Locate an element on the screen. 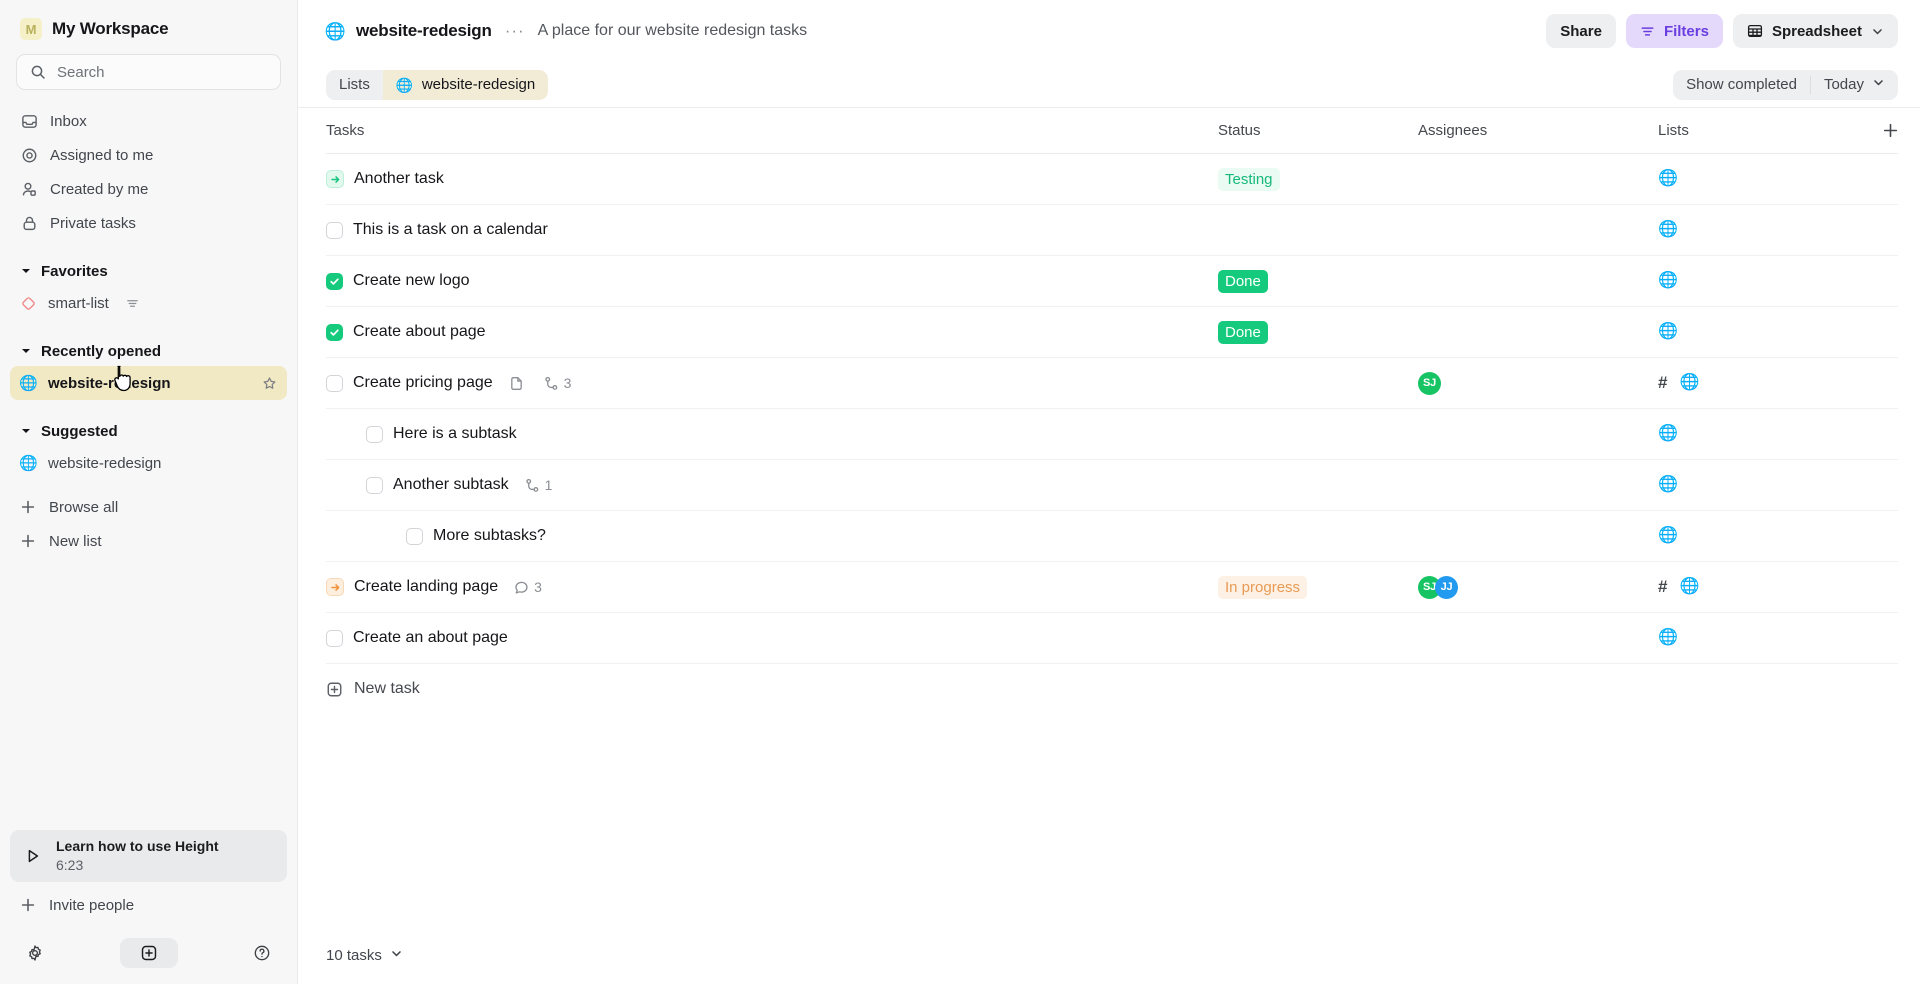 This screenshot has width=1920, height=984. status-cell: In progress is located at coordinates (1318, 587).